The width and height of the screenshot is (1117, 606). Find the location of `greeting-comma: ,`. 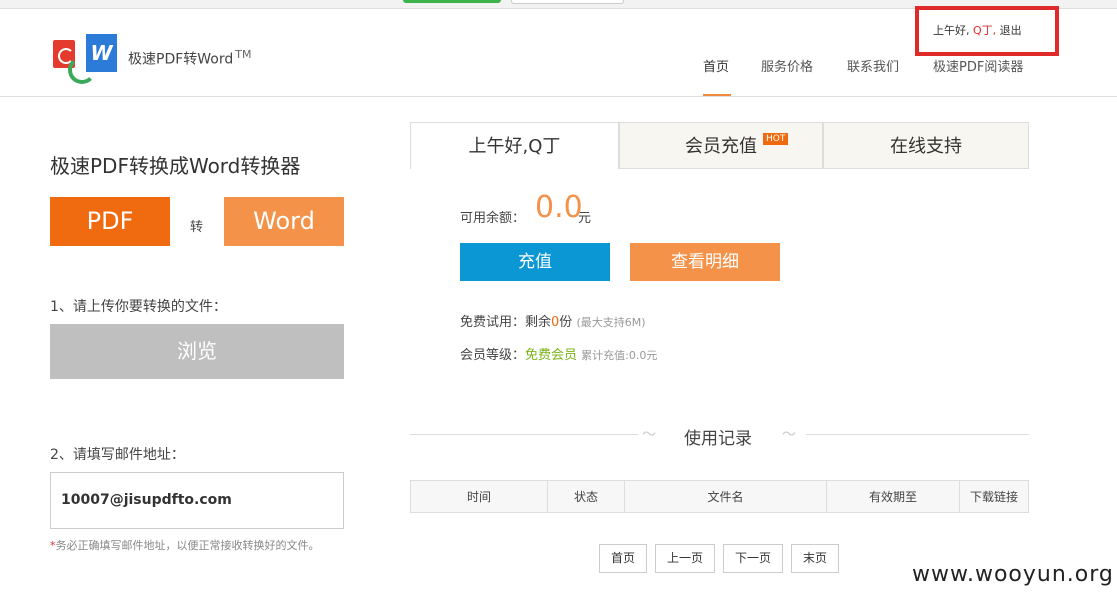

greeting-comma: , is located at coordinates (994, 30).